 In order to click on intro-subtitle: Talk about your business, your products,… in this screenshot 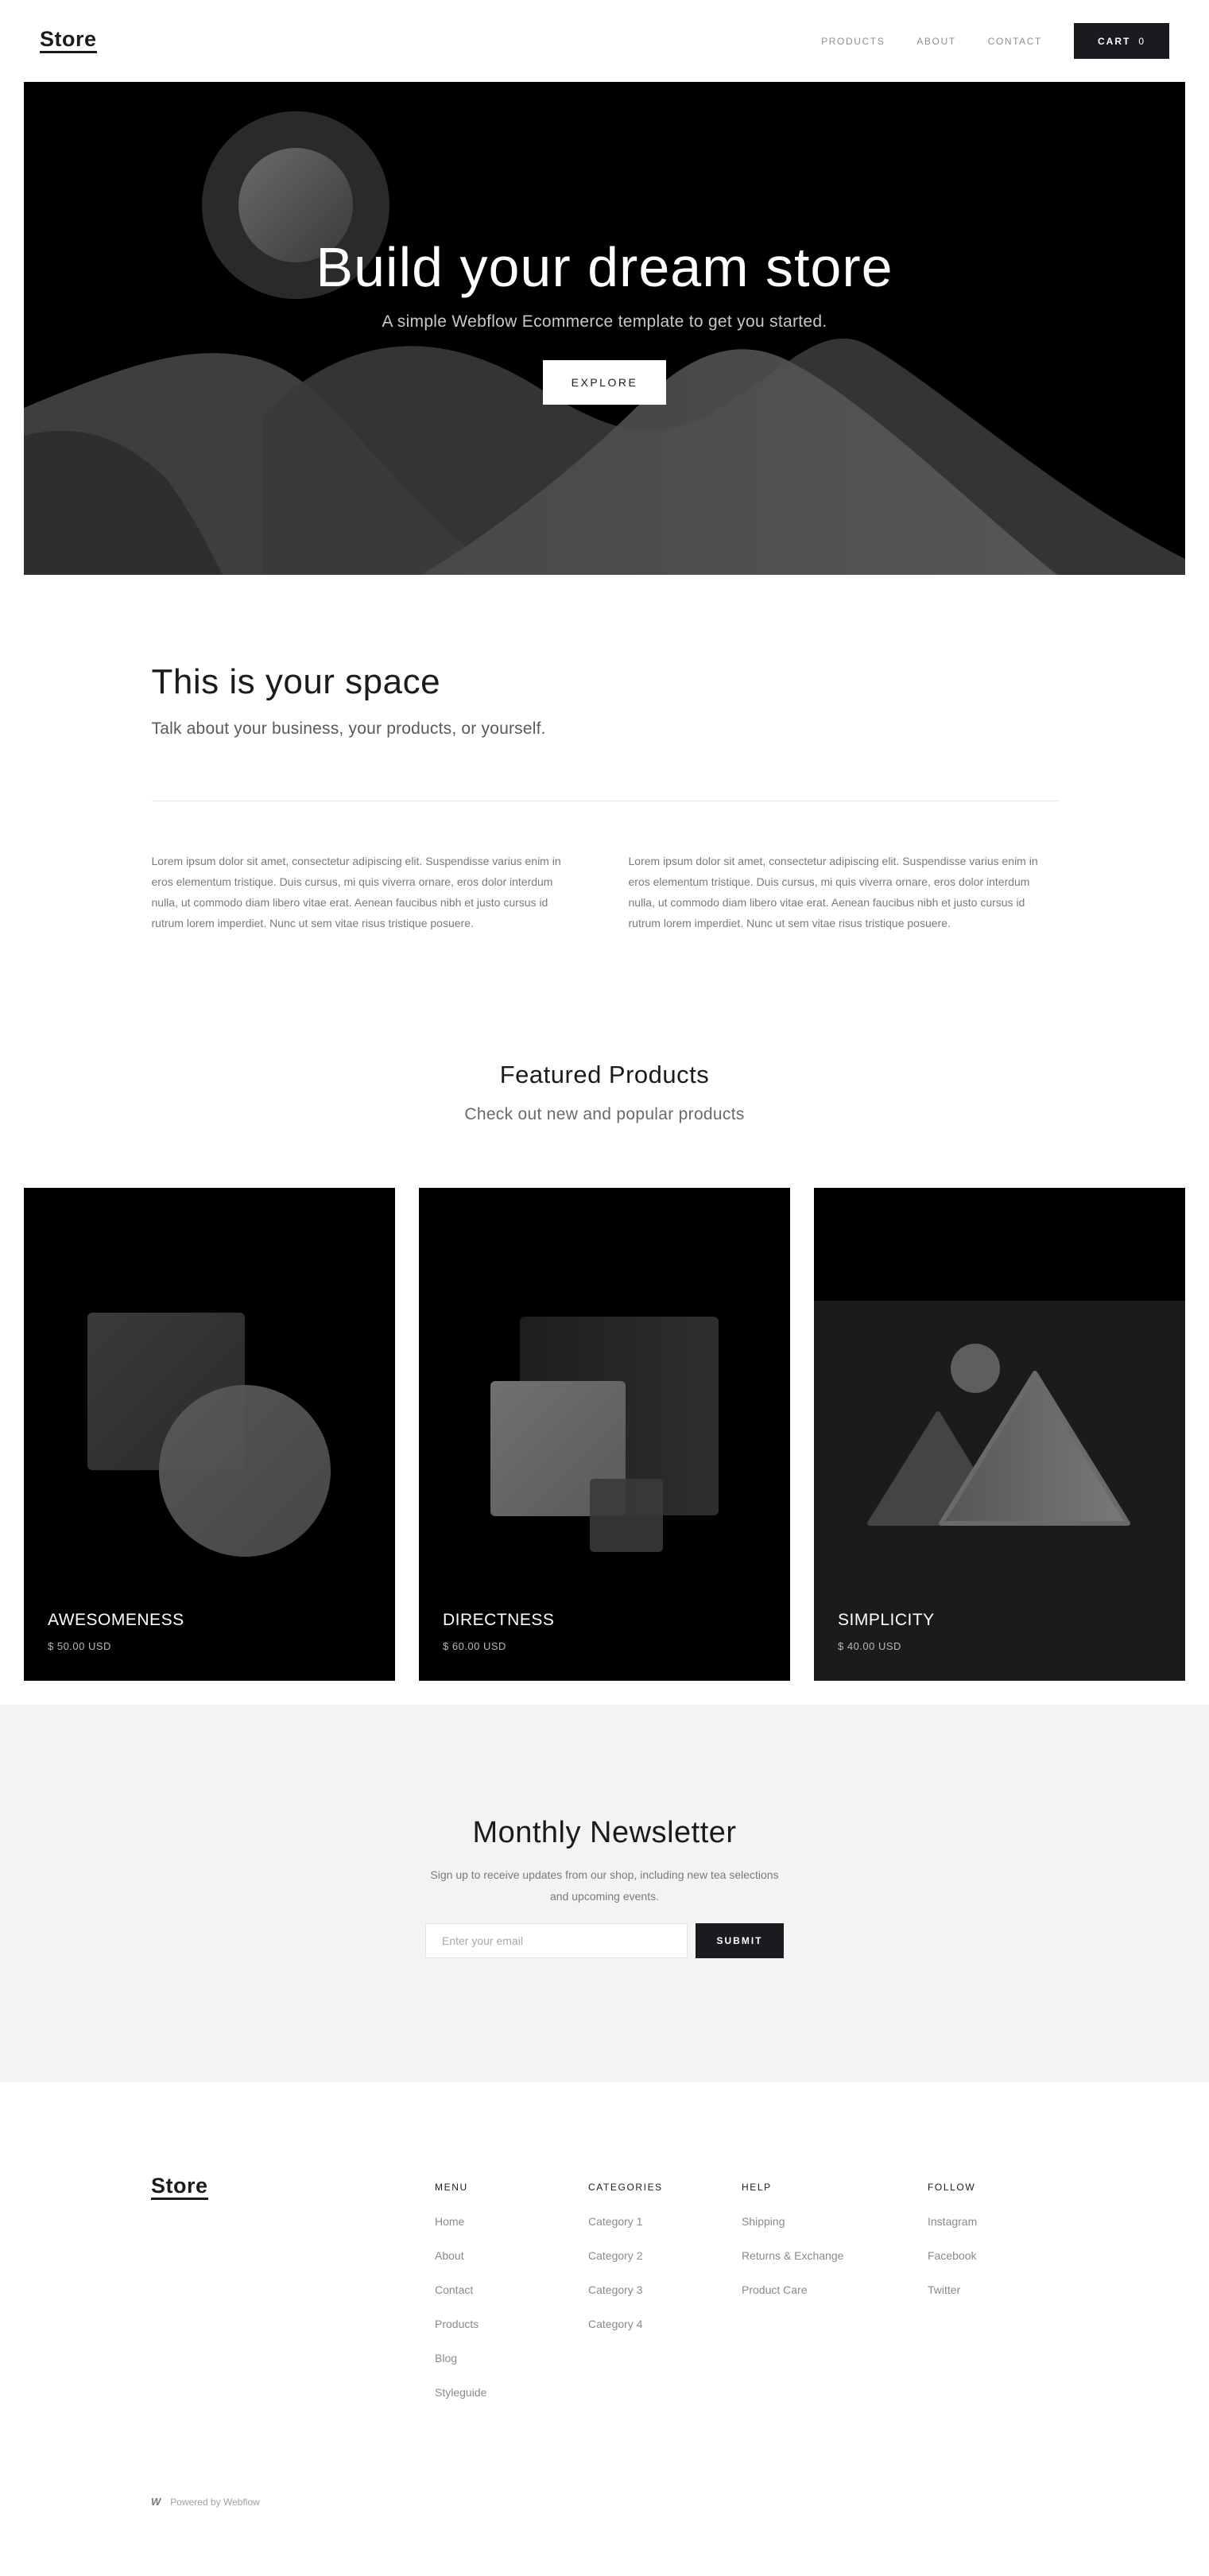, I will do `click(348, 729)`.